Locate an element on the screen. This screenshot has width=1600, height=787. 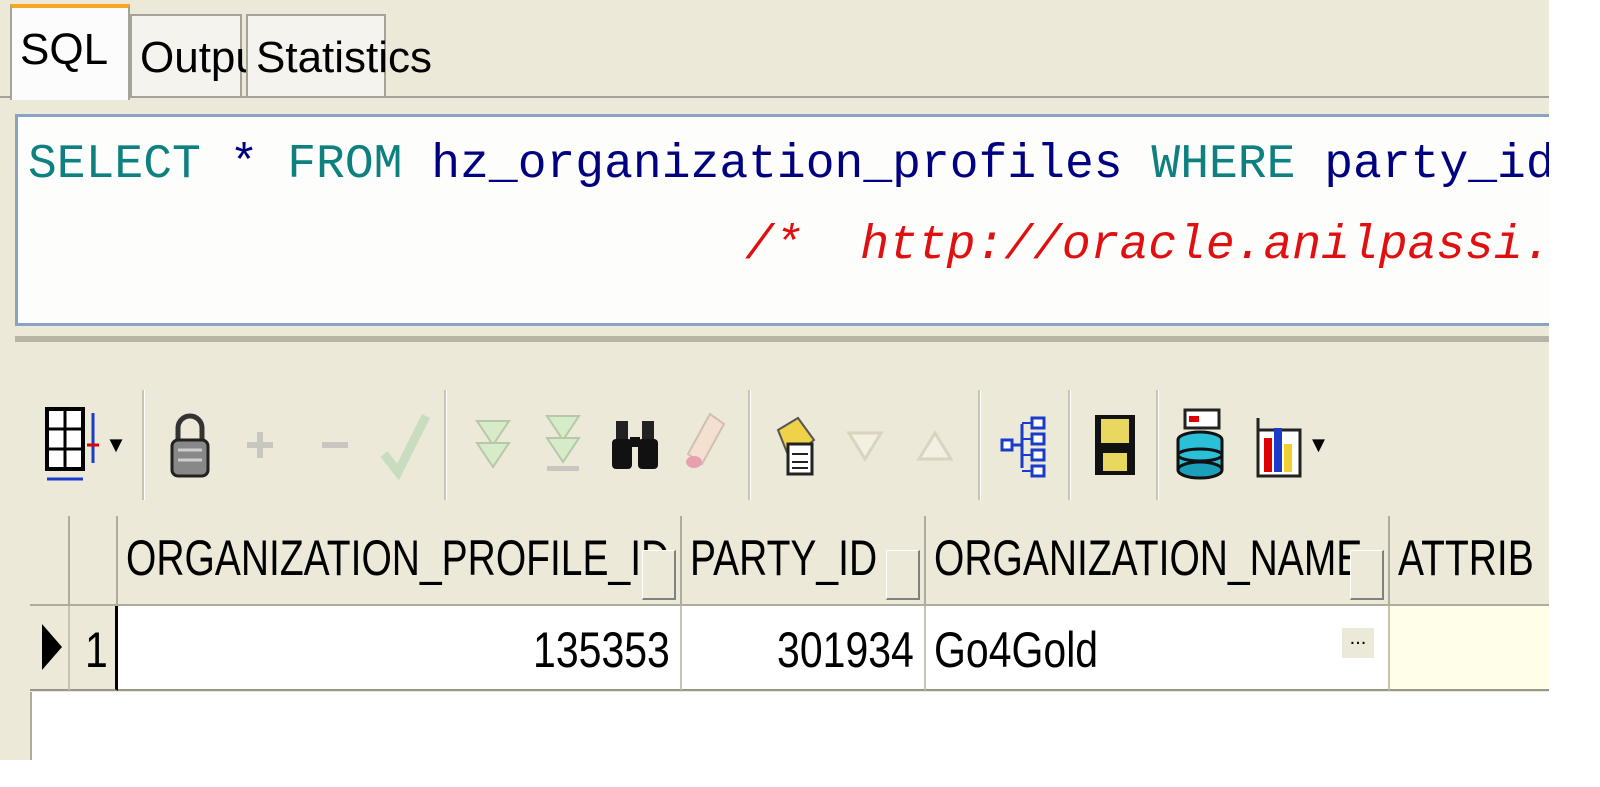
sort-ascending-button is located at coordinates (935, 445).